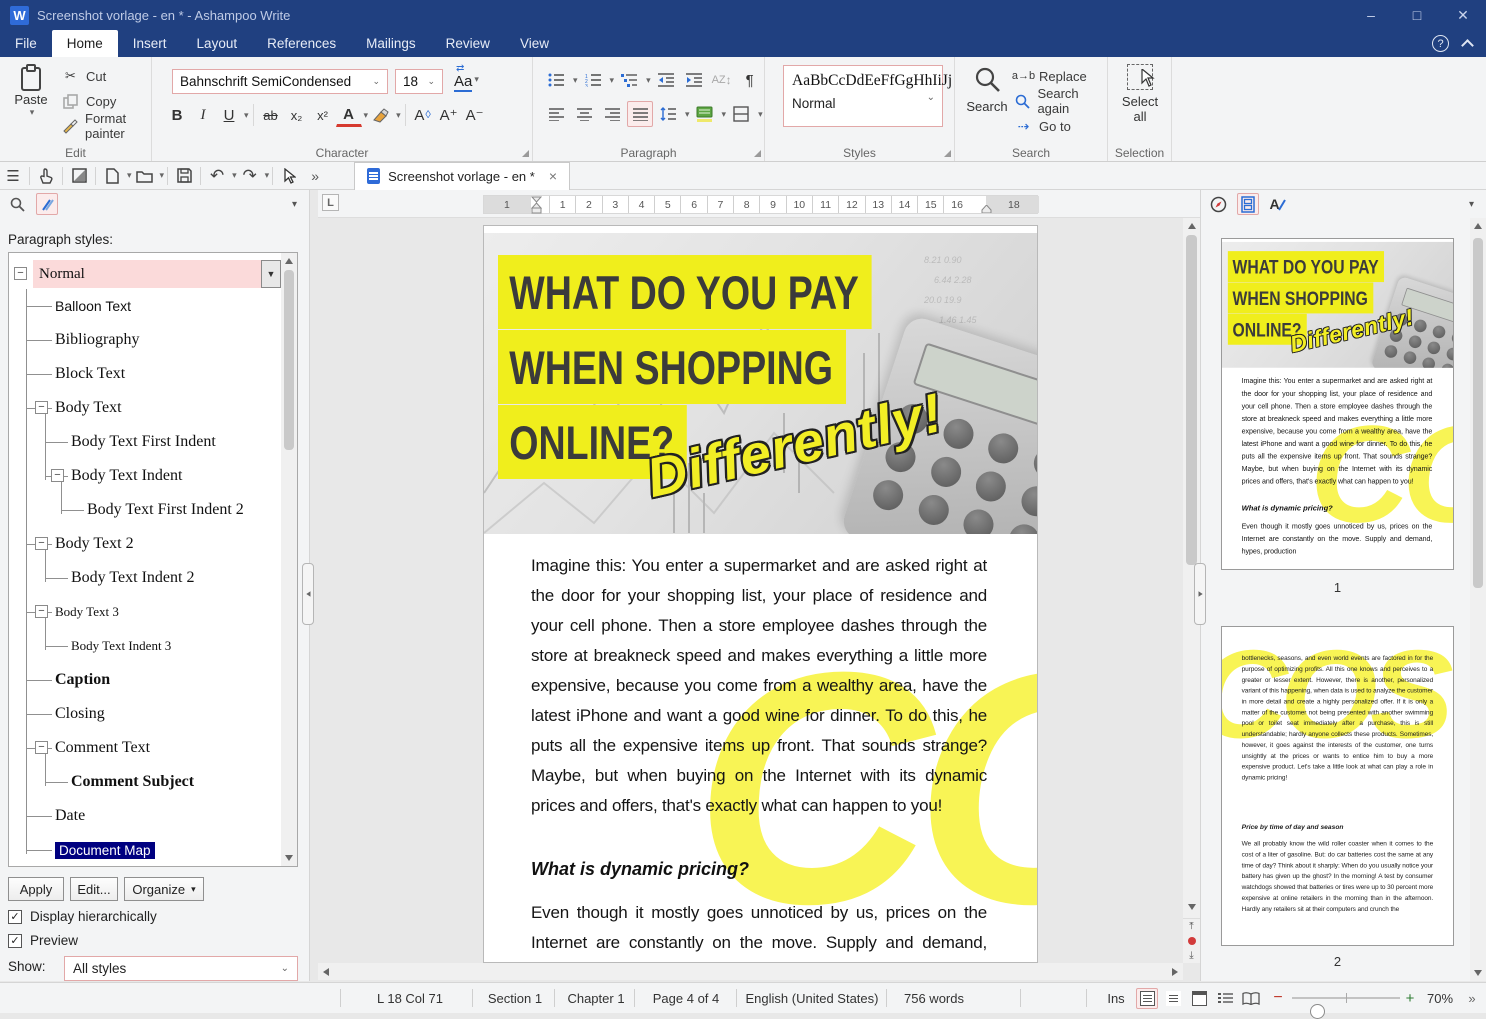 The height and width of the screenshot is (1019, 1486). Describe the element at coordinates (82, 916) in the screenshot. I see `display-hierarchically-checkbox: ✓ Display hierarchically` at that location.